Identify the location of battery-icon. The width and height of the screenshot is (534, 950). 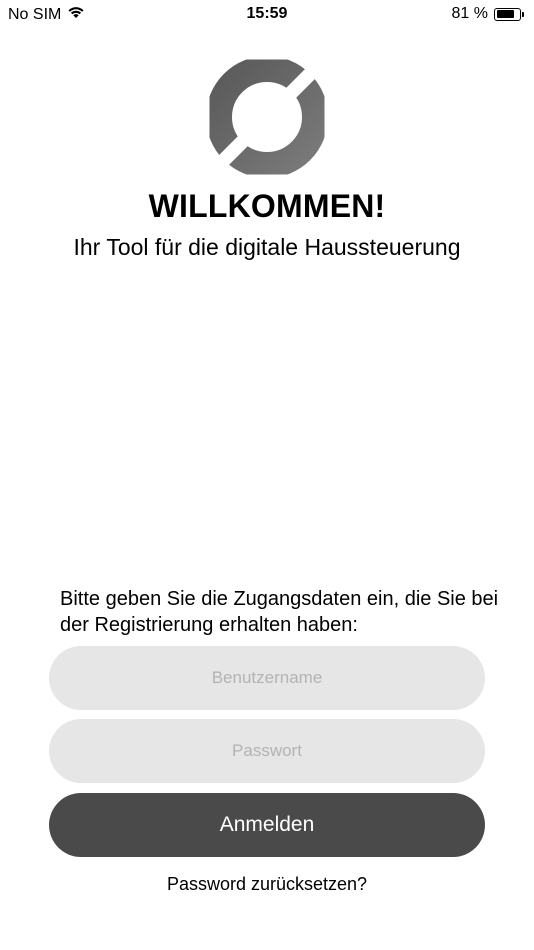
(507, 14).